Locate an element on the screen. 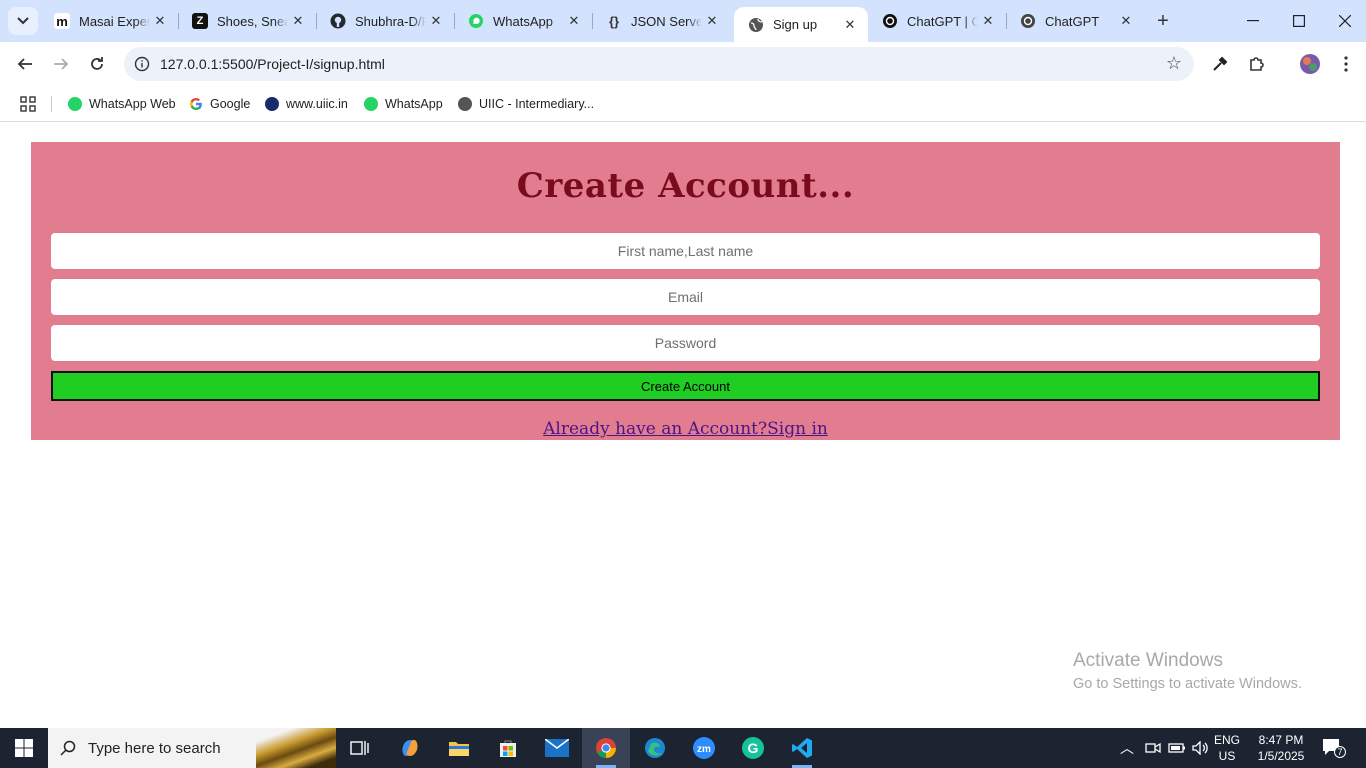 This screenshot has height=768, width=1366. tab-zappos: Z Shoes, Sneak ✕ is located at coordinates (247, 21).